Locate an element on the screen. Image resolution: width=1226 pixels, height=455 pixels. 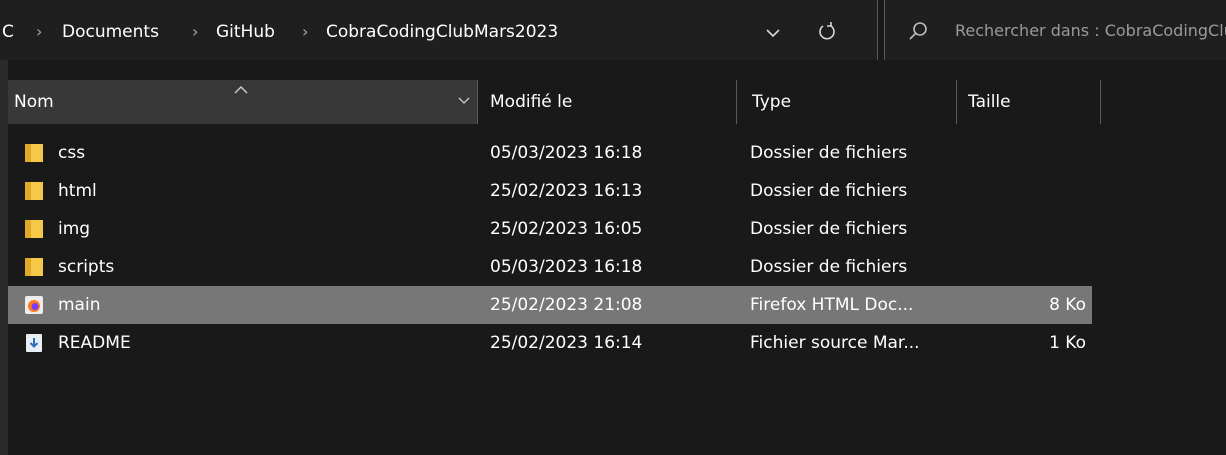
file-size: 8 Ko is located at coordinates (1067, 305).